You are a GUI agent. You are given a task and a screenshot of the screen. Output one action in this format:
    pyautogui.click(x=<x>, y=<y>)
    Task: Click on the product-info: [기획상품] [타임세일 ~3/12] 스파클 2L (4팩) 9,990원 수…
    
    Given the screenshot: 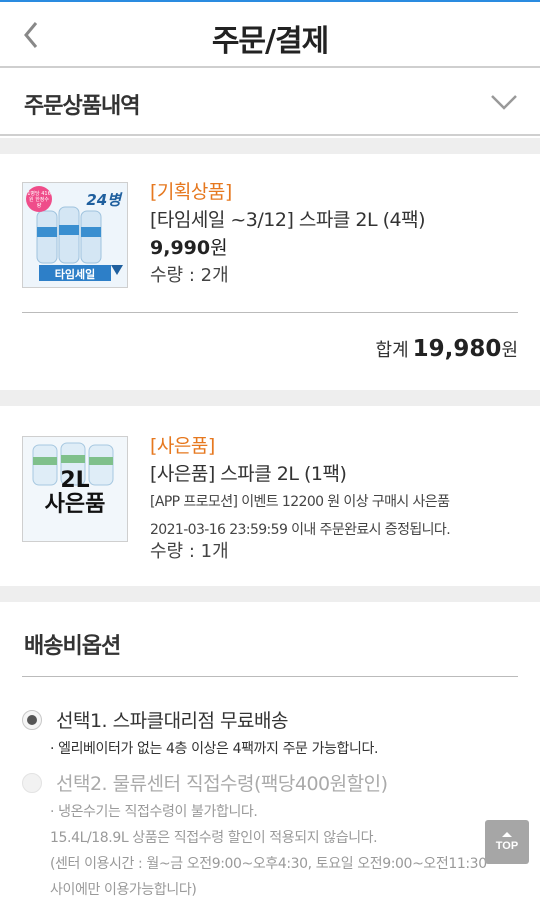 What is the action you would take?
    pyautogui.click(x=335, y=234)
    